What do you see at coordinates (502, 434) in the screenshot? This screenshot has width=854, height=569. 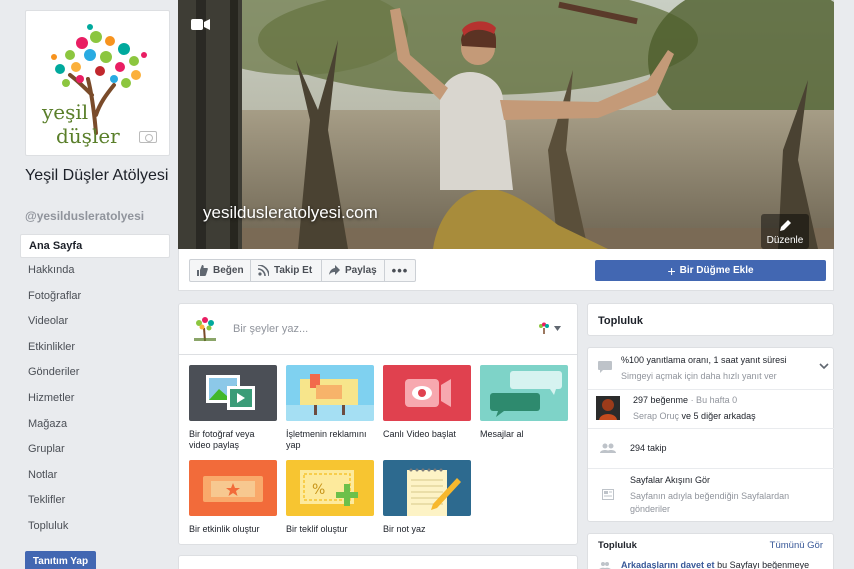 I see `get-messages-label: Mesajlar al` at bounding box center [502, 434].